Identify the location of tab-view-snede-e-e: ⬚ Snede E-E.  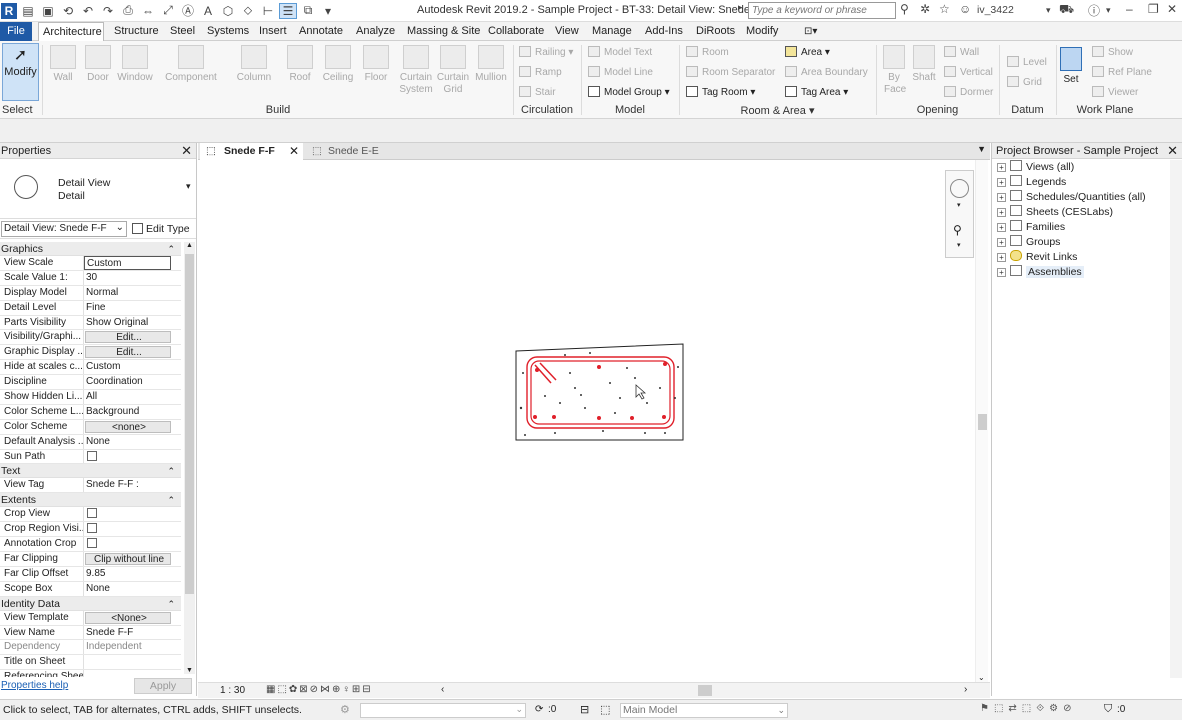
(344, 151).